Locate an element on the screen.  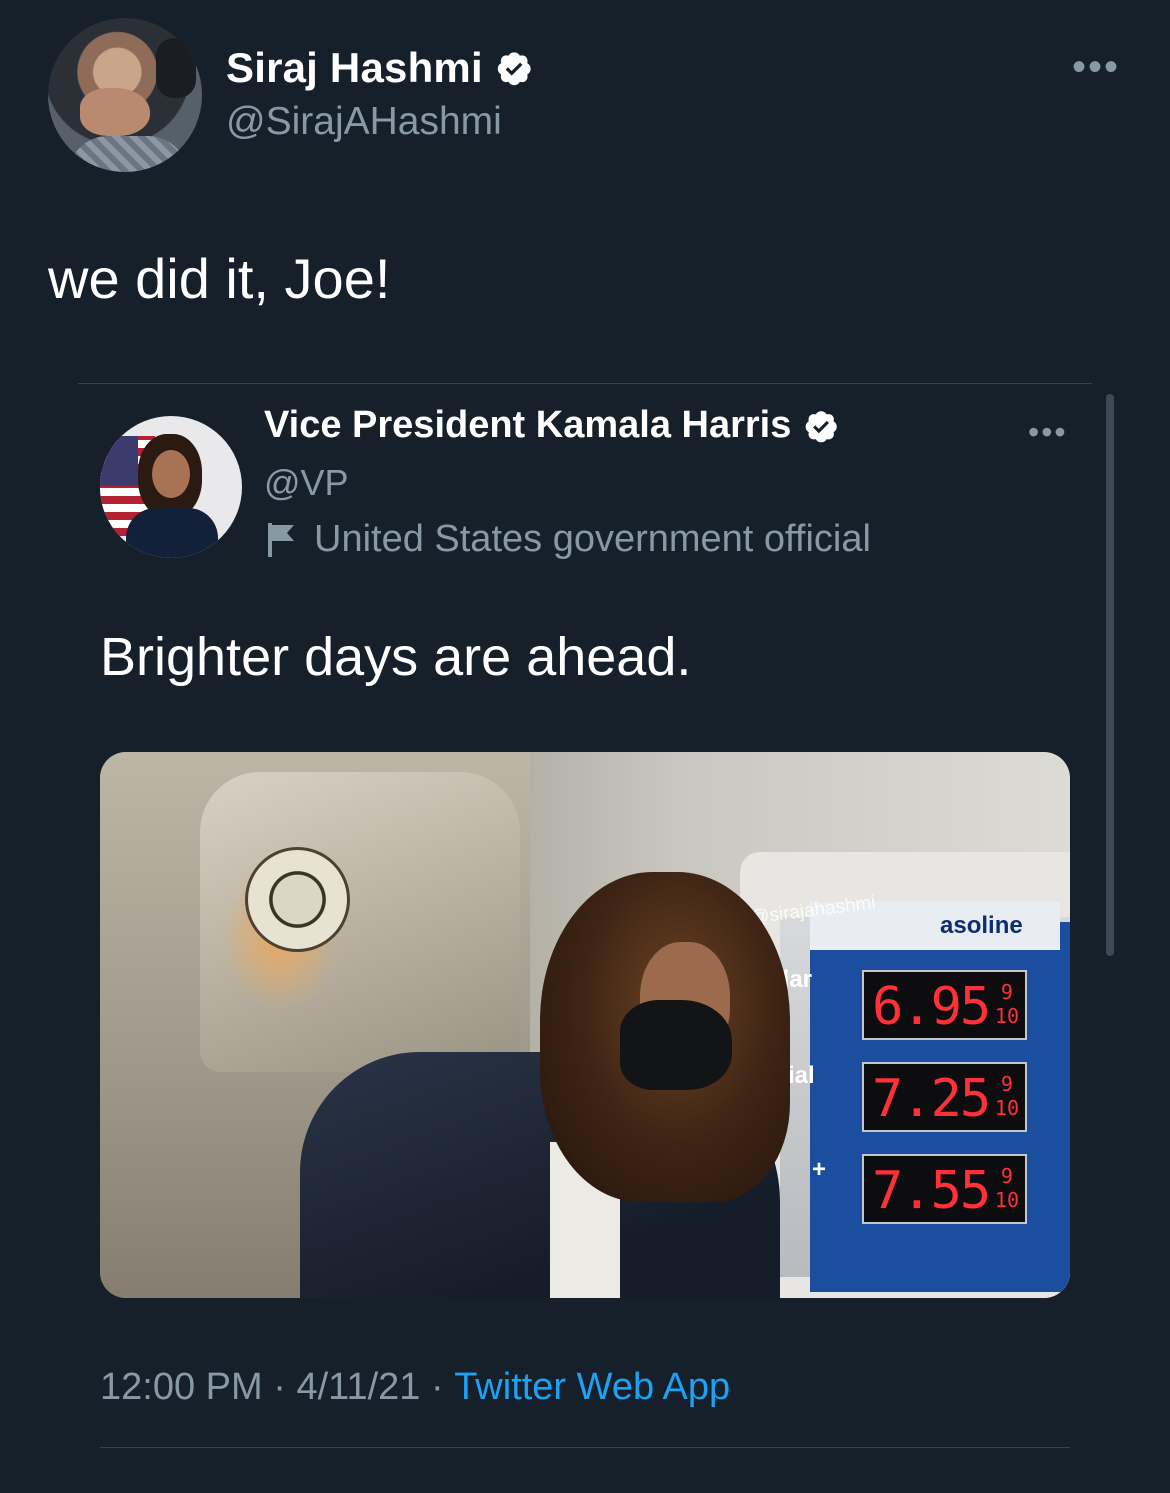
face-mask is located at coordinates (676, 1045).